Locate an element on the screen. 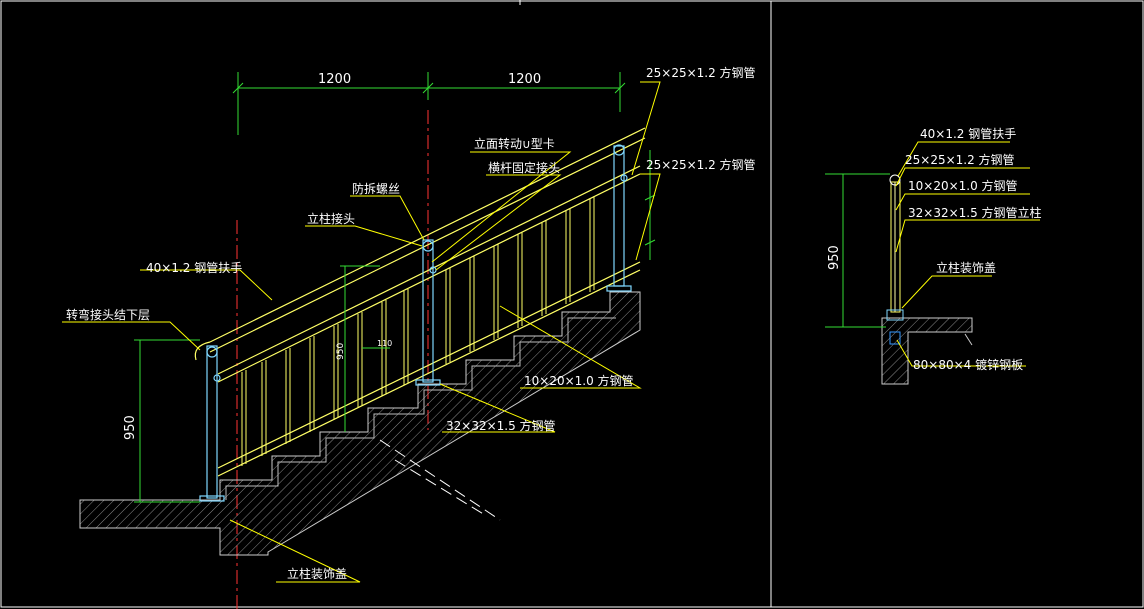  section-label-base-plate: 80×80×4 镀锌钢板 is located at coordinates (968, 365).